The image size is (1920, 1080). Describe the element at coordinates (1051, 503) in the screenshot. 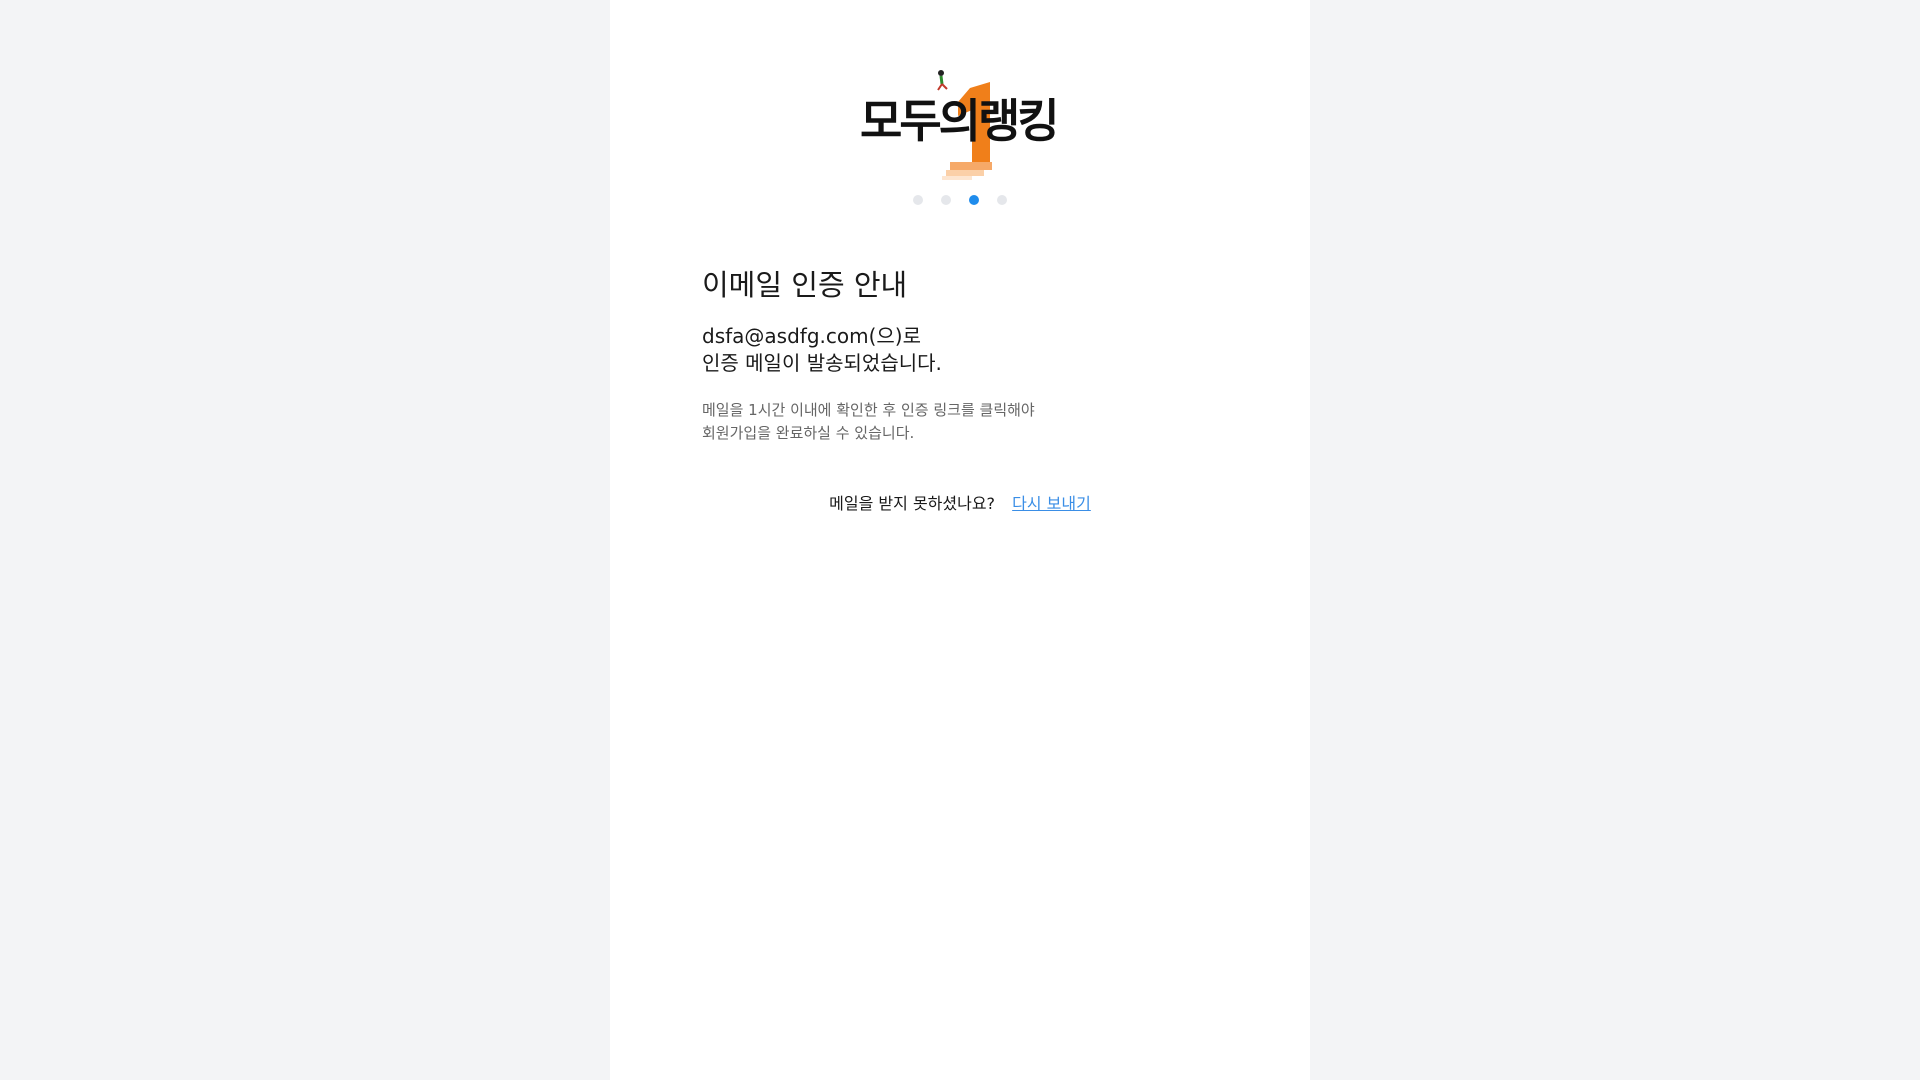

I see `resend-link: 다시 보내기` at that location.